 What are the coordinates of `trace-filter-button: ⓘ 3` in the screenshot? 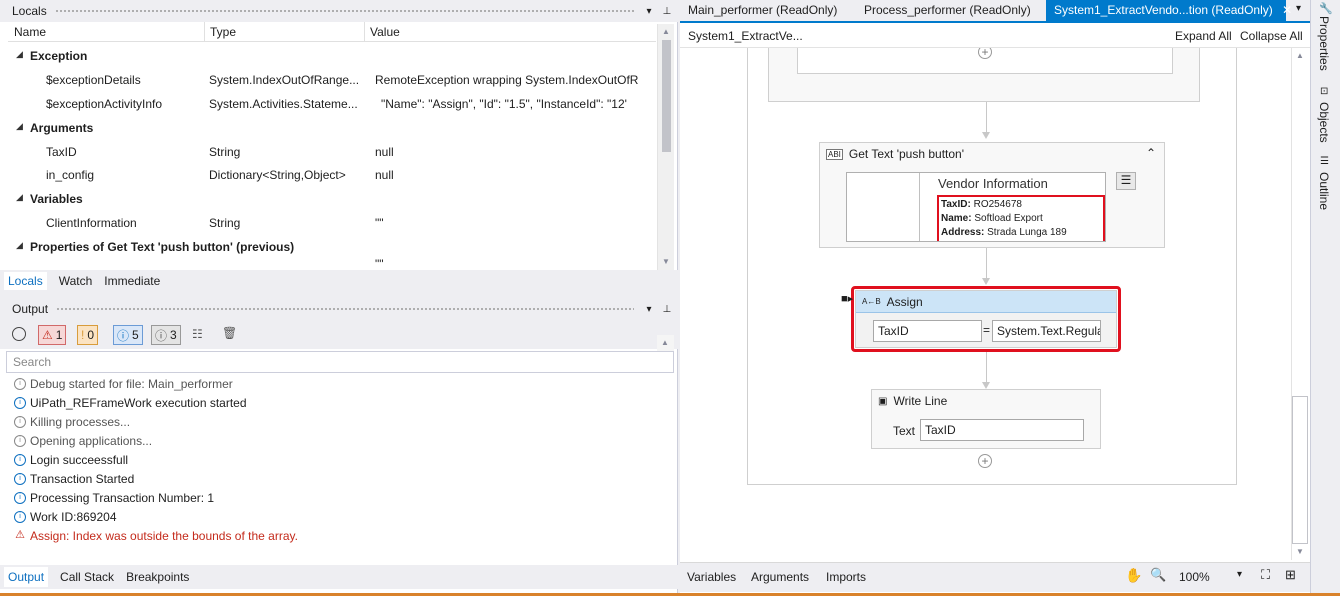 It's located at (166, 335).